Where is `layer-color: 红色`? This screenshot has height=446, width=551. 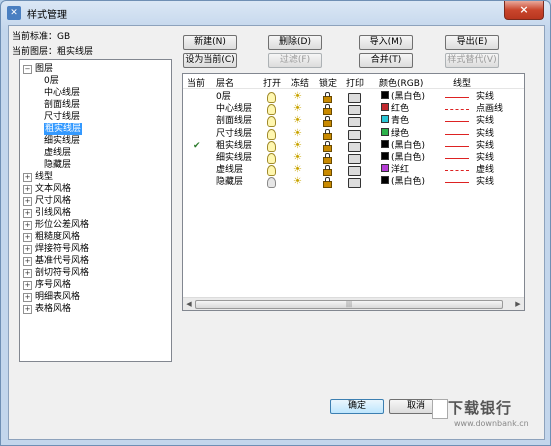
layer-color: 红色 is located at coordinates (395, 109).